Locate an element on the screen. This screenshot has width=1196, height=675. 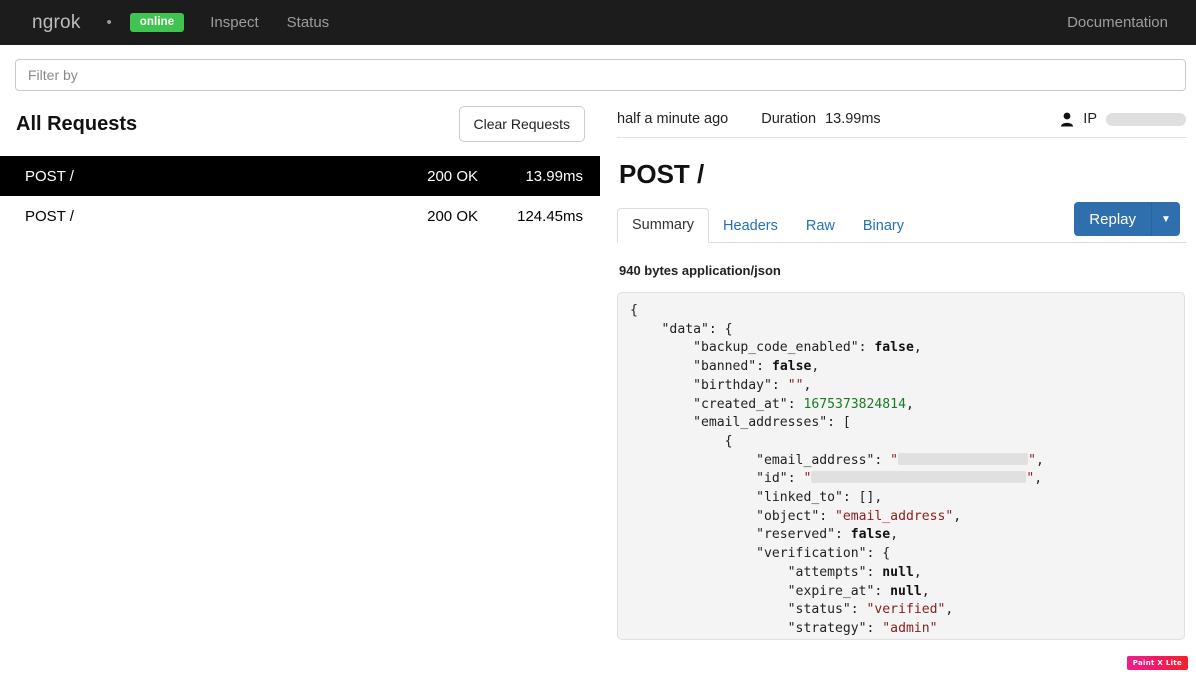
code-line: "expire_at": null, is located at coordinates (858, 591).